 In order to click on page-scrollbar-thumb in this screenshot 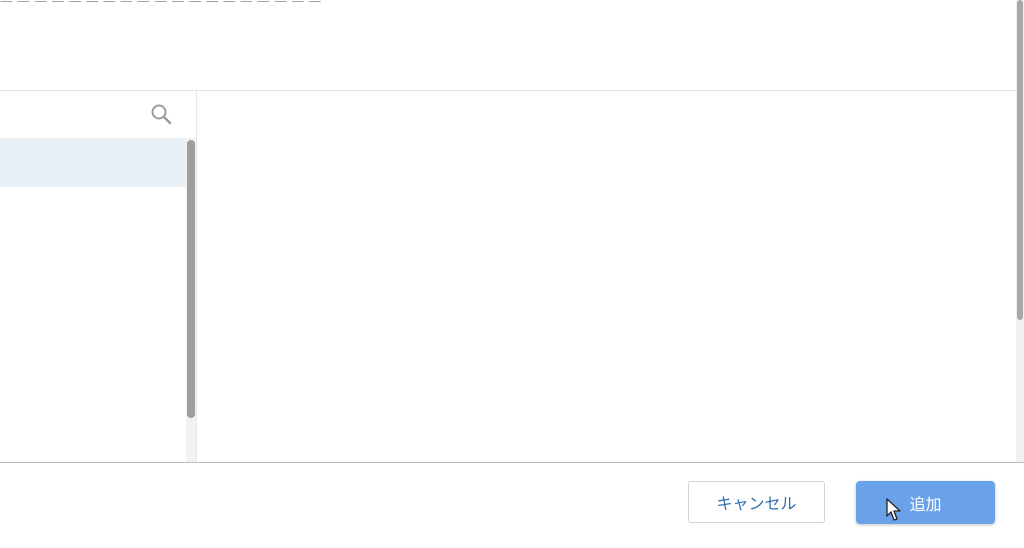, I will do `click(1020, 160)`.